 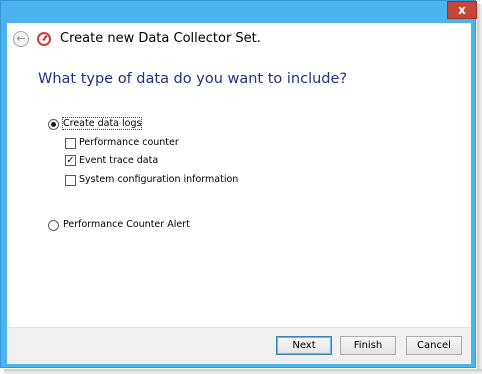 I want to click on window-title: Create new Data Collector Set., so click(x=160, y=38).